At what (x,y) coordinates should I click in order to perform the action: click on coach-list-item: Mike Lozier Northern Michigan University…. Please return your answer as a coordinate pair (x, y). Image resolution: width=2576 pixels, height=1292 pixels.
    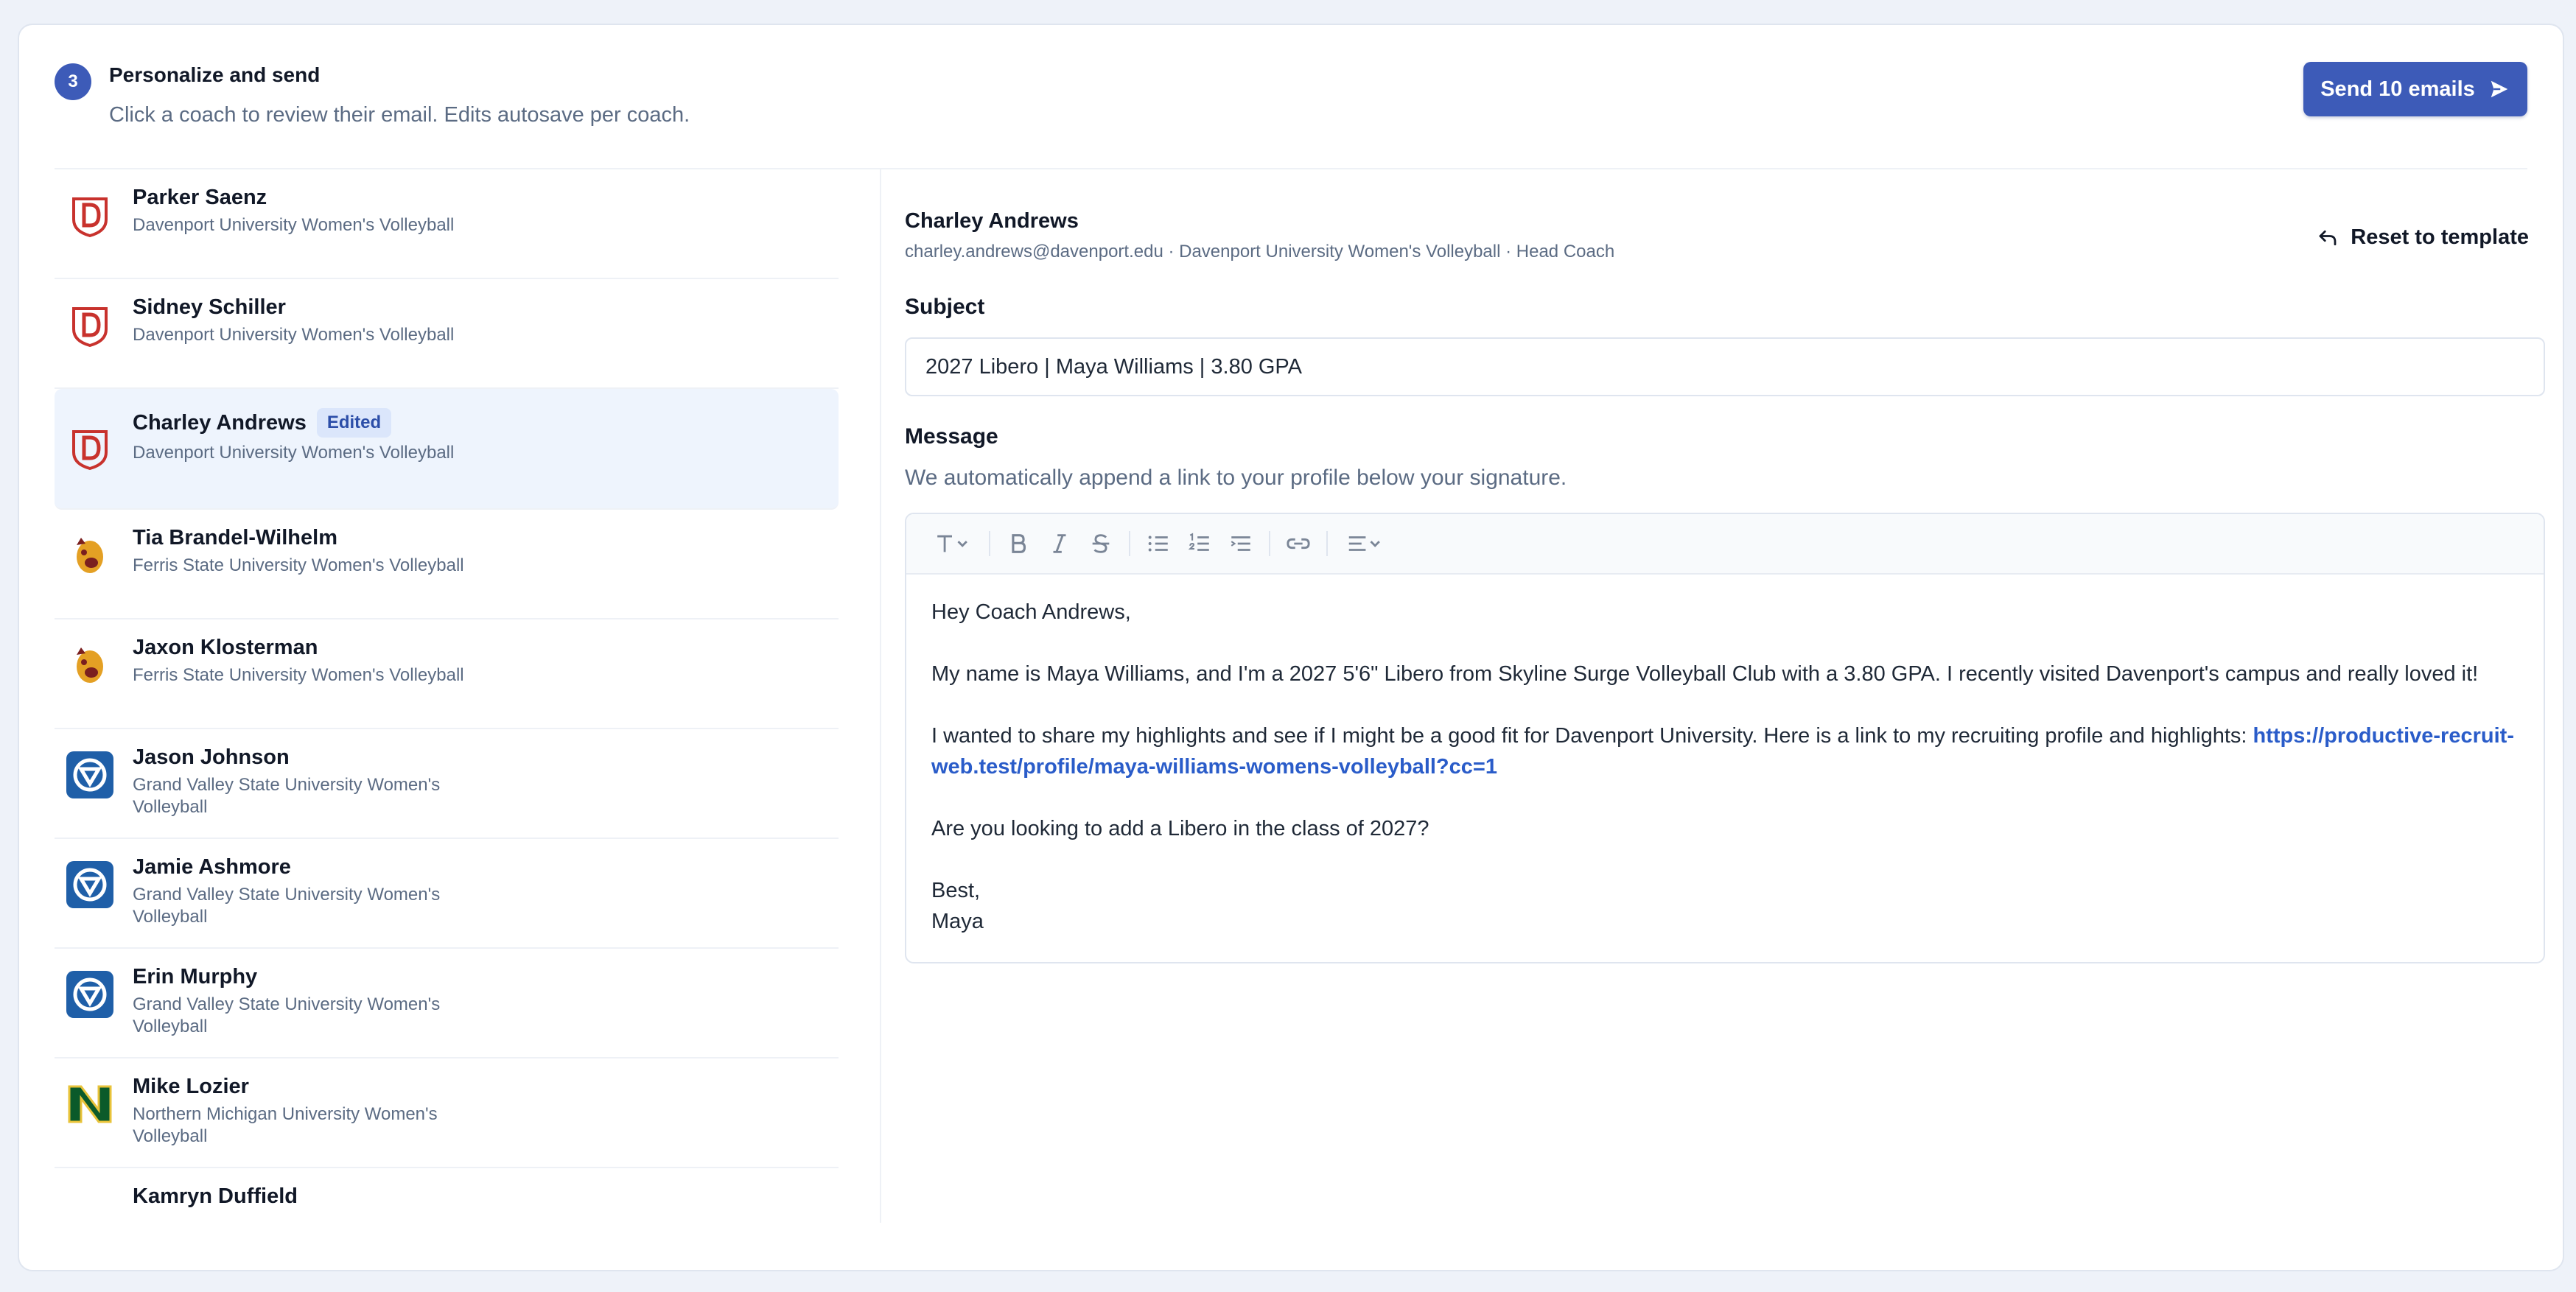
    Looking at the image, I should click on (447, 1113).